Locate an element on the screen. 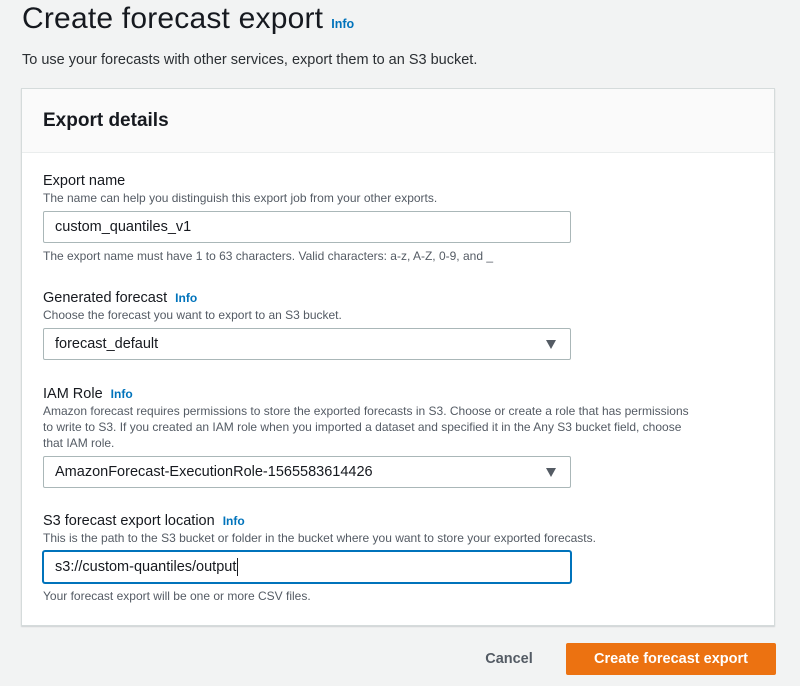 The image size is (800, 686). create-forecast-export-button: Create forecast export is located at coordinates (671, 659).